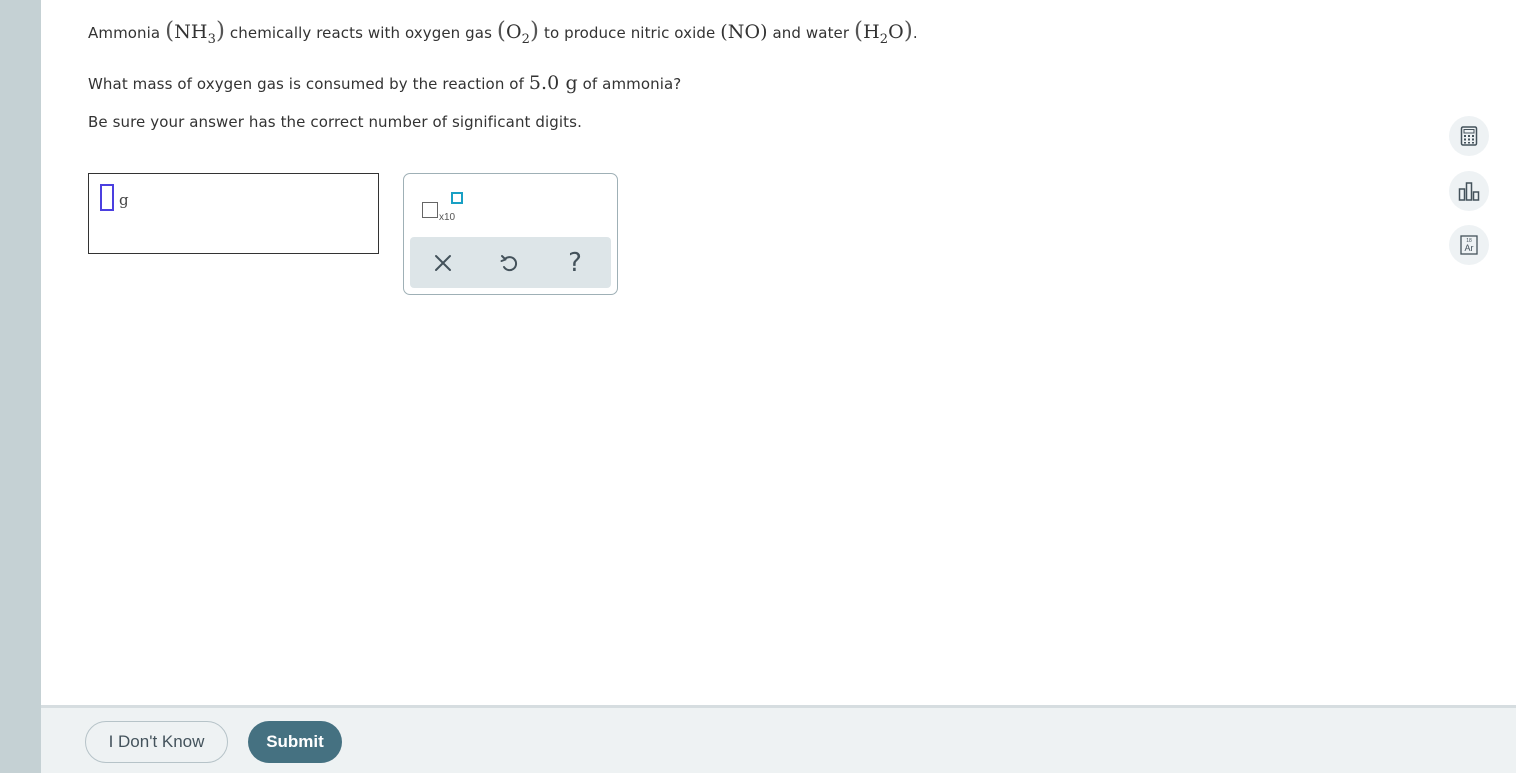 Image resolution: width=1516 pixels, height=773 pixels. Describe the element at coordinates (915, 33) in the screenshot. I see `sentence-period: .` at that location.